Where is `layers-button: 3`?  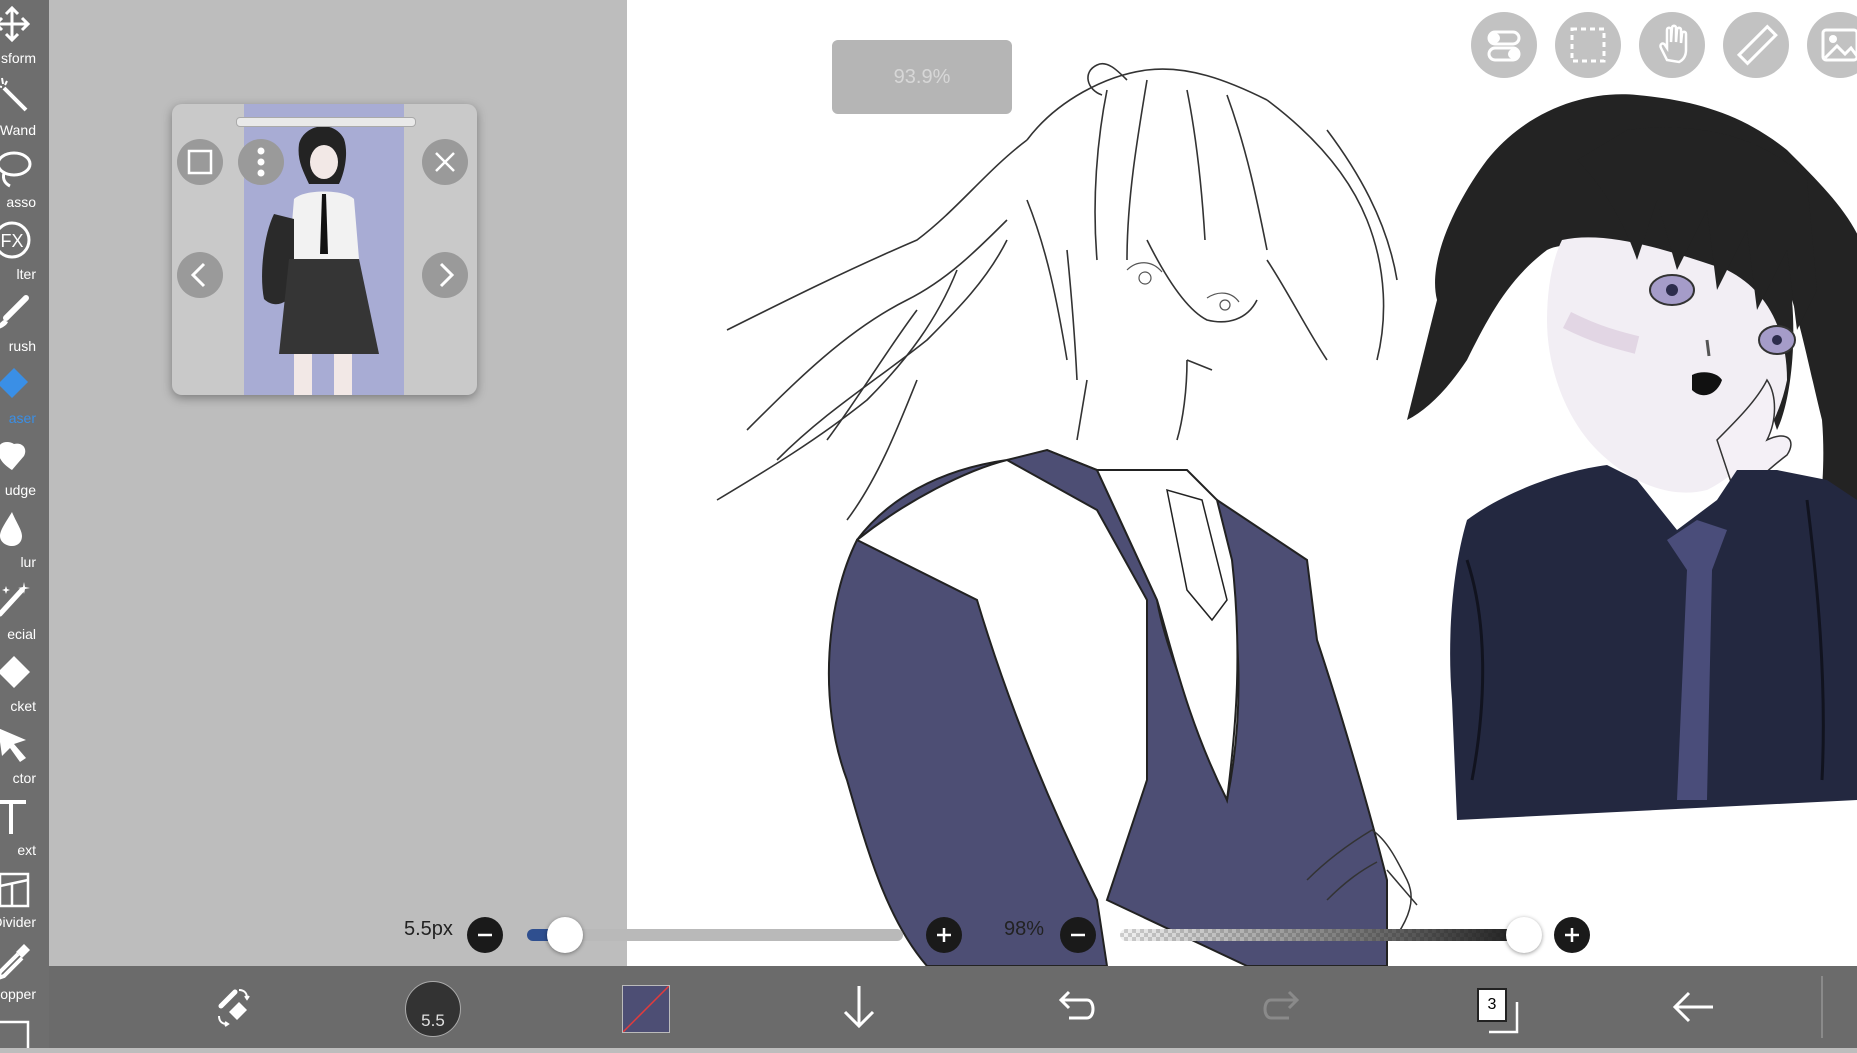 layers-button: 3 is located at coordinates (1498, 1011).